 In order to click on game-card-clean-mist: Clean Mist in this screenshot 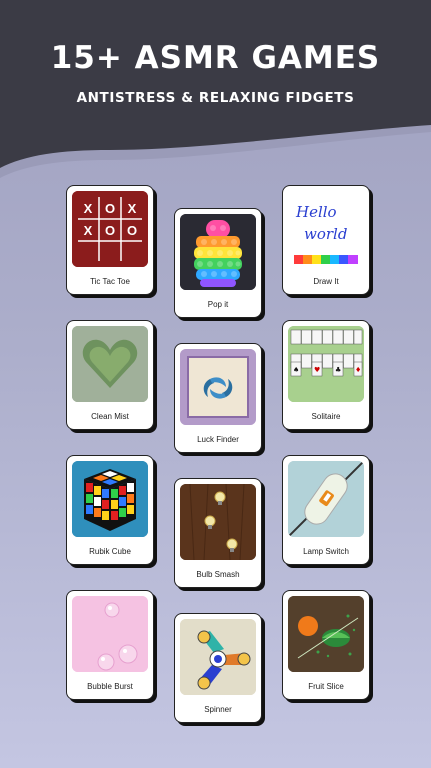, I will do `click(110, 375)`.